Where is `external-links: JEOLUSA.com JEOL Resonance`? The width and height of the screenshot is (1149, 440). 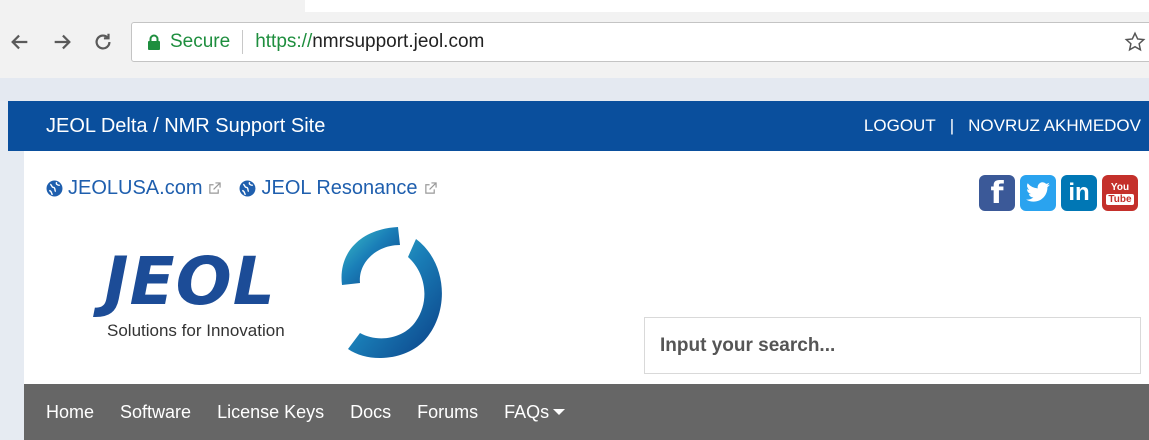 external-links: JEOLUSA.com JEOL Resonance is located at coordinates (250, 188).